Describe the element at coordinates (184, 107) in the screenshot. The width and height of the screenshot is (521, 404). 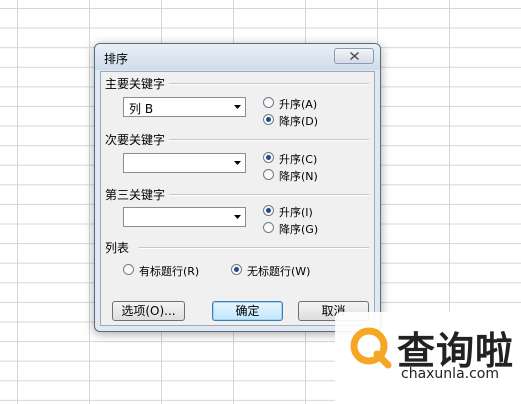
I see `primary-key-combo: 列 B` at that location.